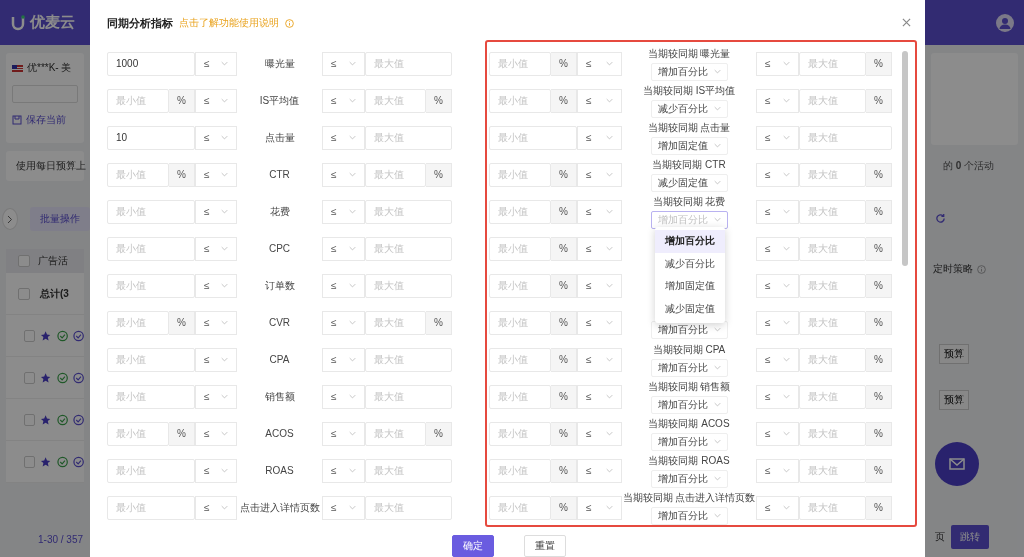  Describe the element at coordinates (957, 464) in the screenshot. I see `chat-button` at that location.